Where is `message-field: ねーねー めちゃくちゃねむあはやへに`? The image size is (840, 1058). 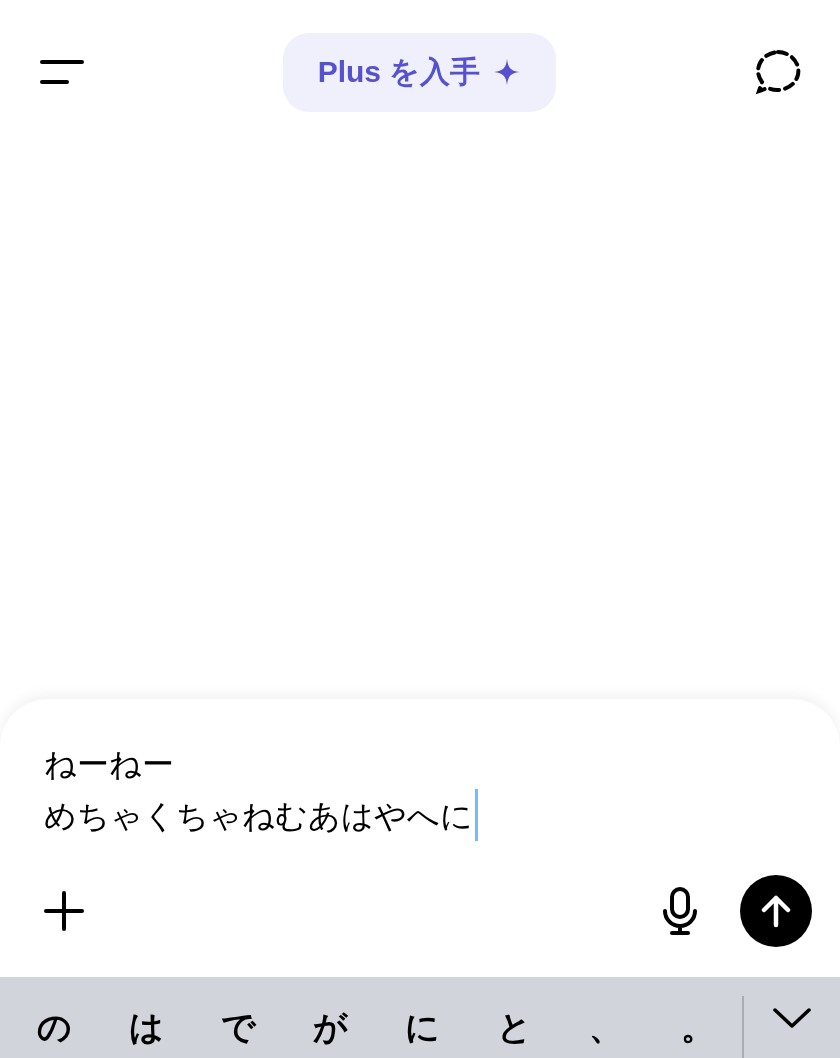 message-field: ねーねー めちゃくちゃねむあはやへに is located at coordinates (428, 790).